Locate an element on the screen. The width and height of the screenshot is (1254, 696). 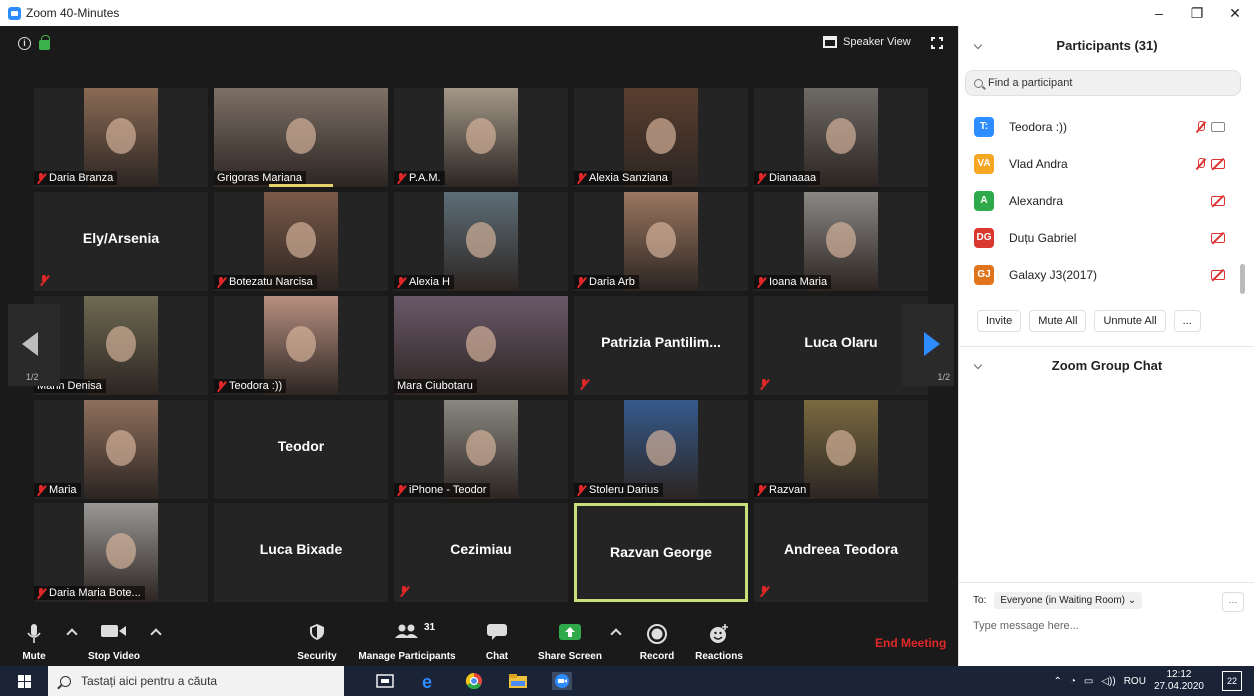
taskbar-search-icon is located at coordinates (65, 681).